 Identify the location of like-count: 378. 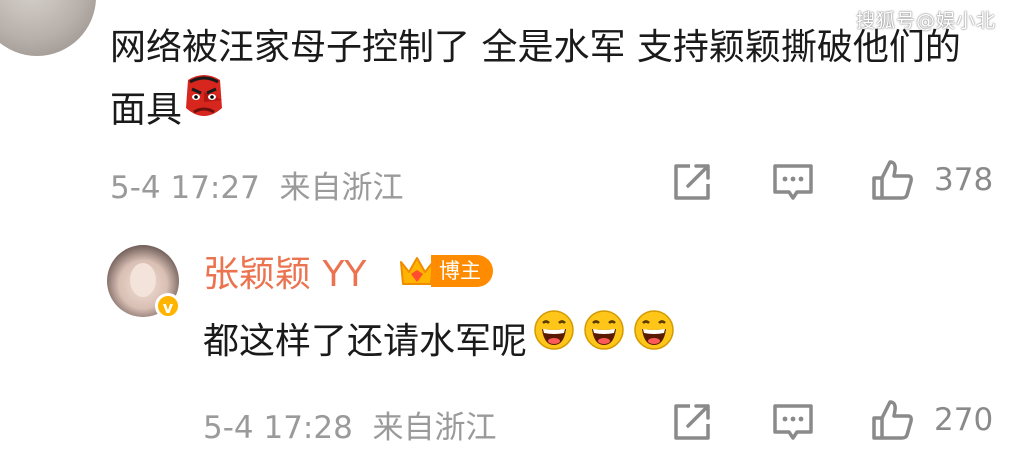
(964, 180).